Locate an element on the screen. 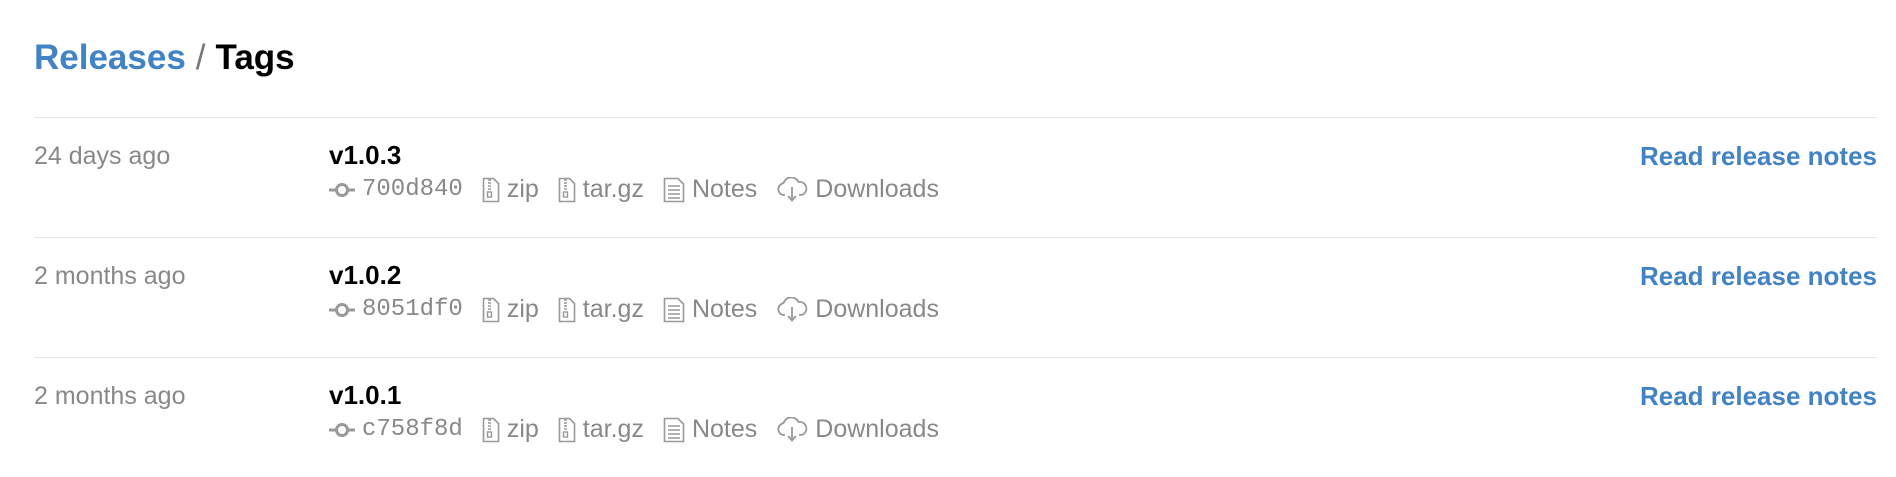 This screenshot has height=477, width=1896. page-title: Tags is located at coordinates (255, 57).